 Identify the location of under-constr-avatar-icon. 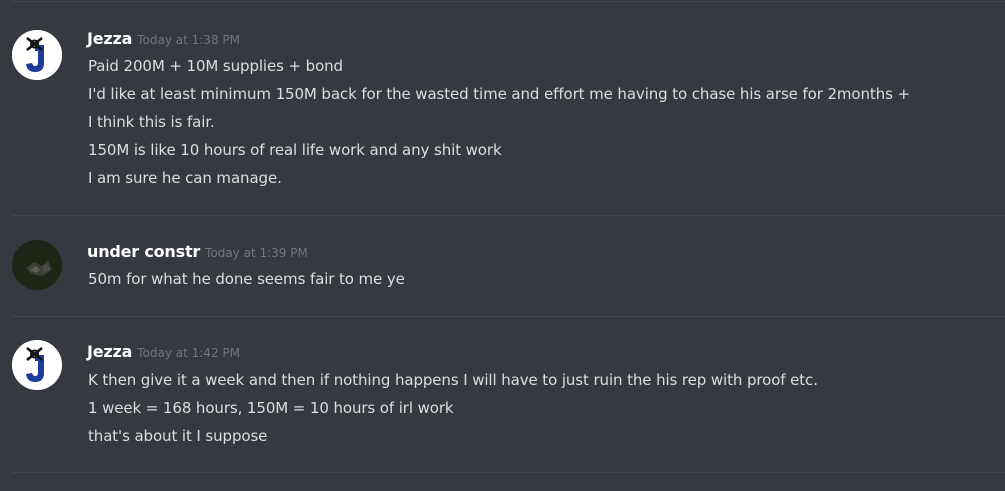
(37, 265).